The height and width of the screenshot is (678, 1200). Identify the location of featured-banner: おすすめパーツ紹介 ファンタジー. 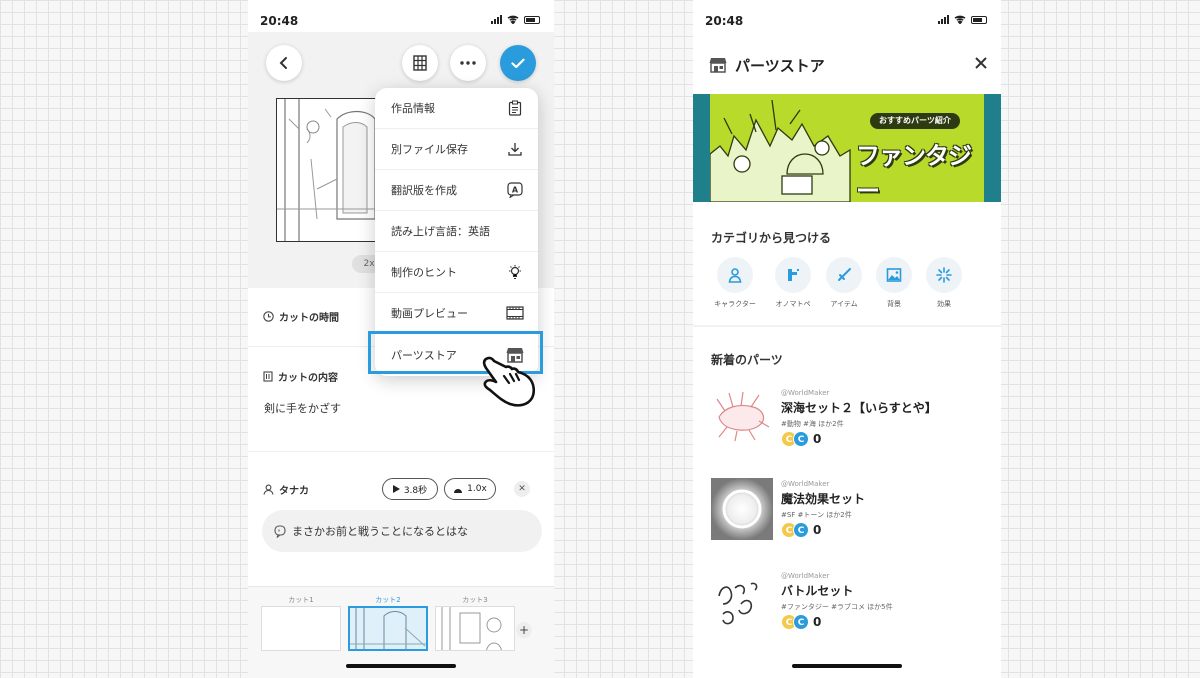
(847, 148).